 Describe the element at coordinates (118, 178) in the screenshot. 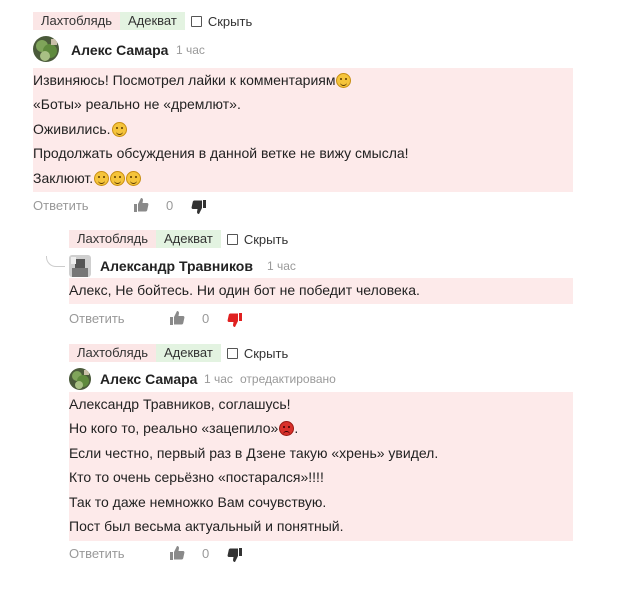

I see `grinning-sweat-icon` at that location.